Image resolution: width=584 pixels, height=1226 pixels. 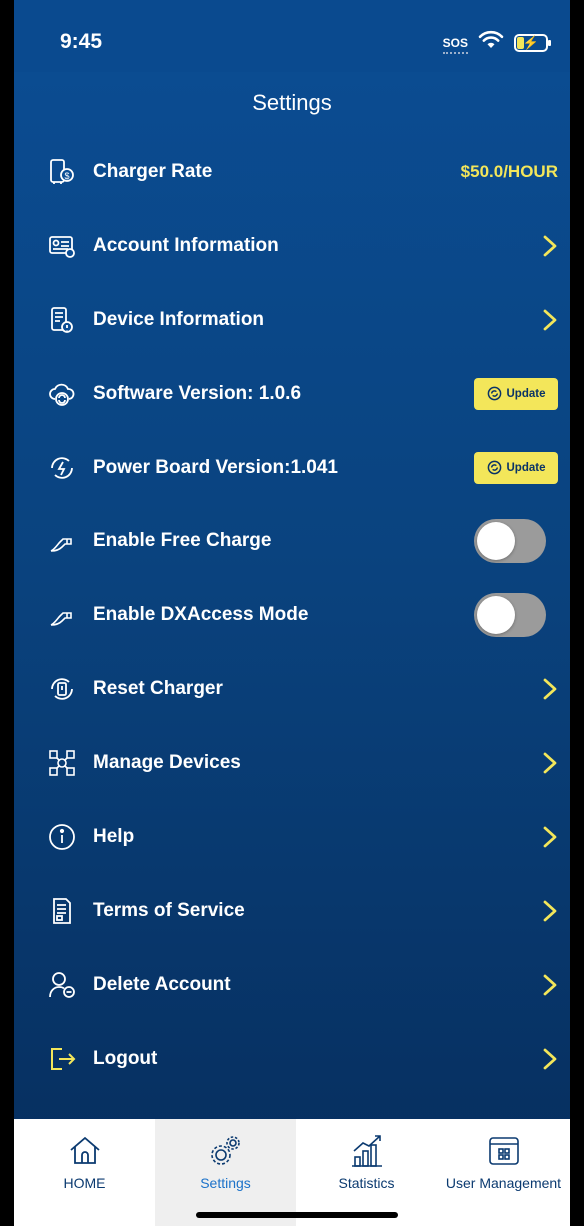 I want to click on dxaccess-mode-row: Enable DXAccess Mode, so click(x=292, y=615).